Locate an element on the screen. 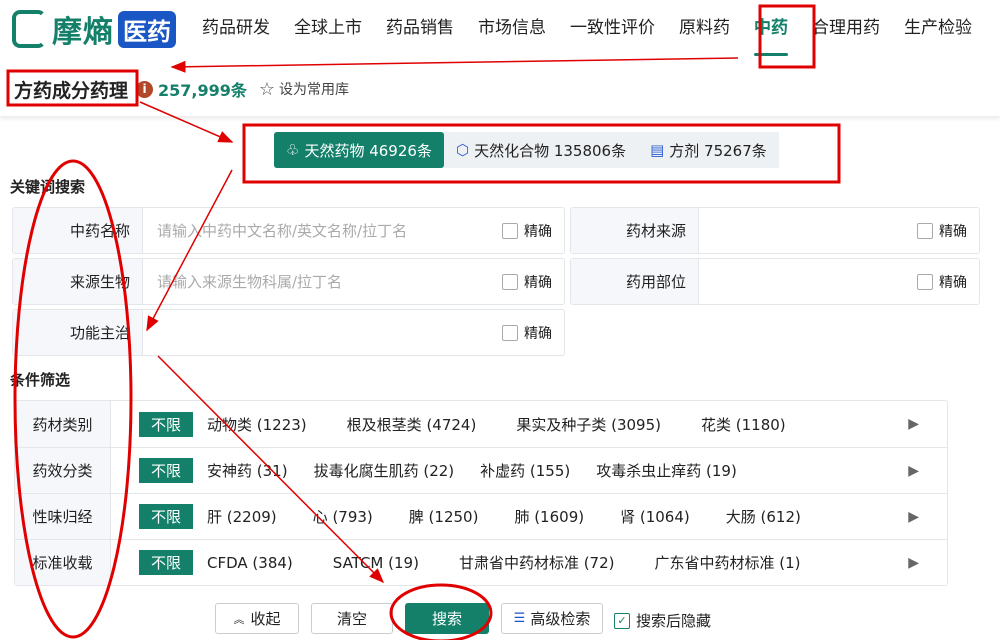  tab-2: ▤ 方剂 75267条 is located at coordinates (708, 150).